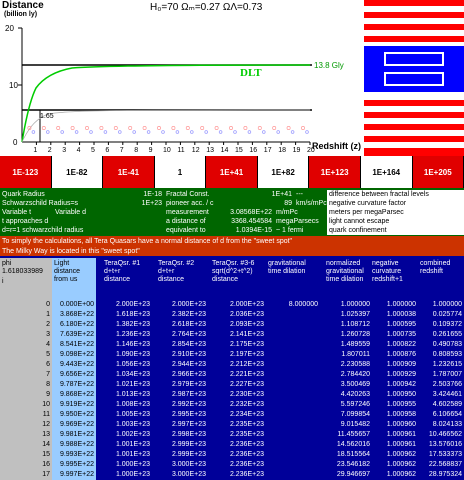 The image size is (464, 480). Describe the element at coordinates (445, 434) in the screenshot. I see `table-cell: 10.466562` at that location.